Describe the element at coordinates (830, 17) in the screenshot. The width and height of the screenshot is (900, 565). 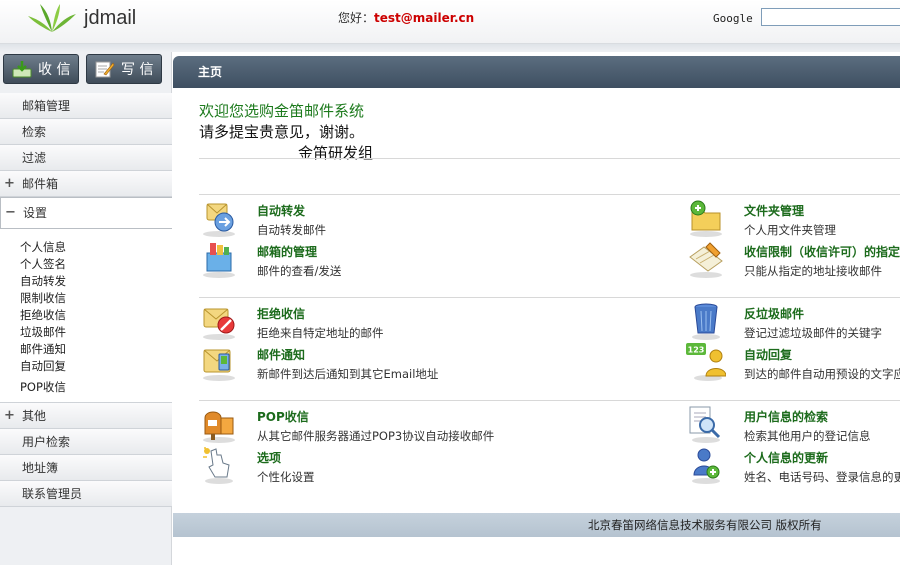
I see `google-search-input` at that location.